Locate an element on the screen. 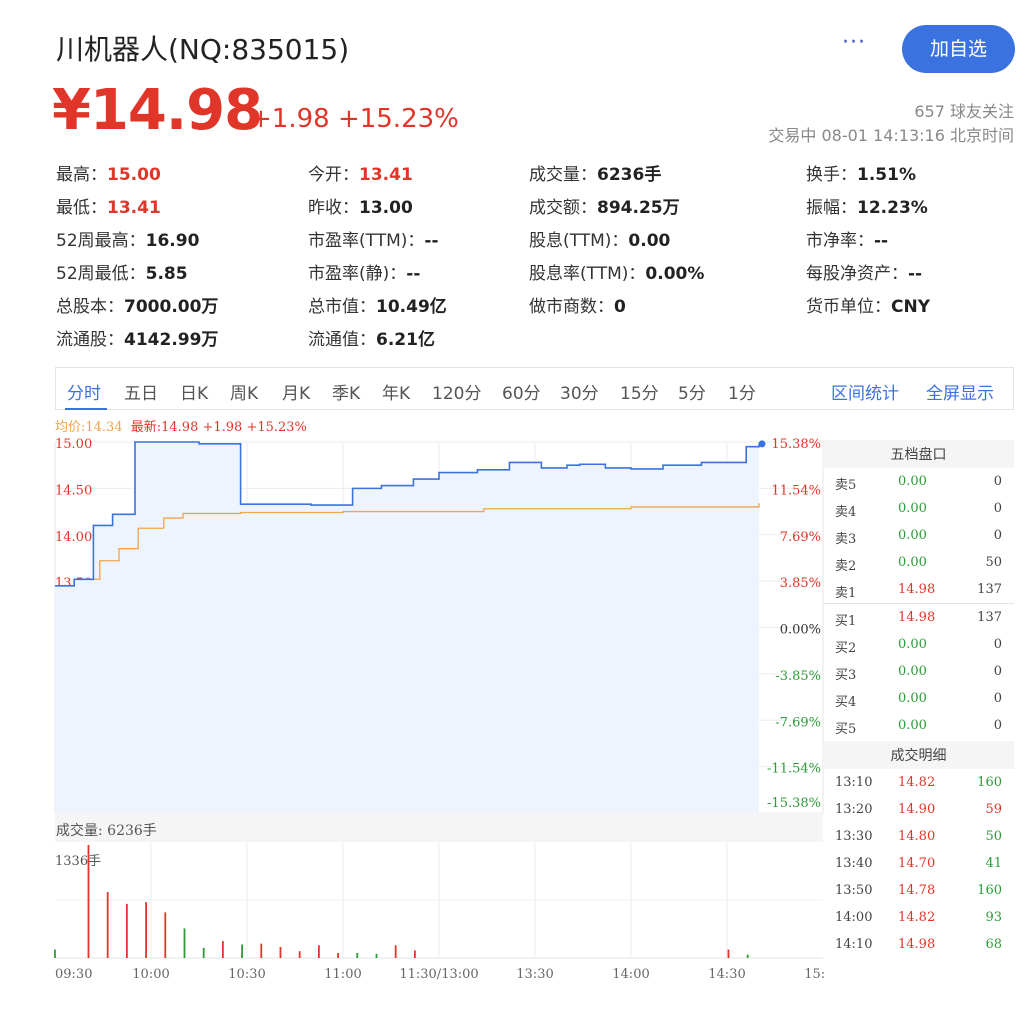 Image resolution: width=1034 pixels, height=1022 pixels. tab-12: 1分 is located at coordinates (742, 391).